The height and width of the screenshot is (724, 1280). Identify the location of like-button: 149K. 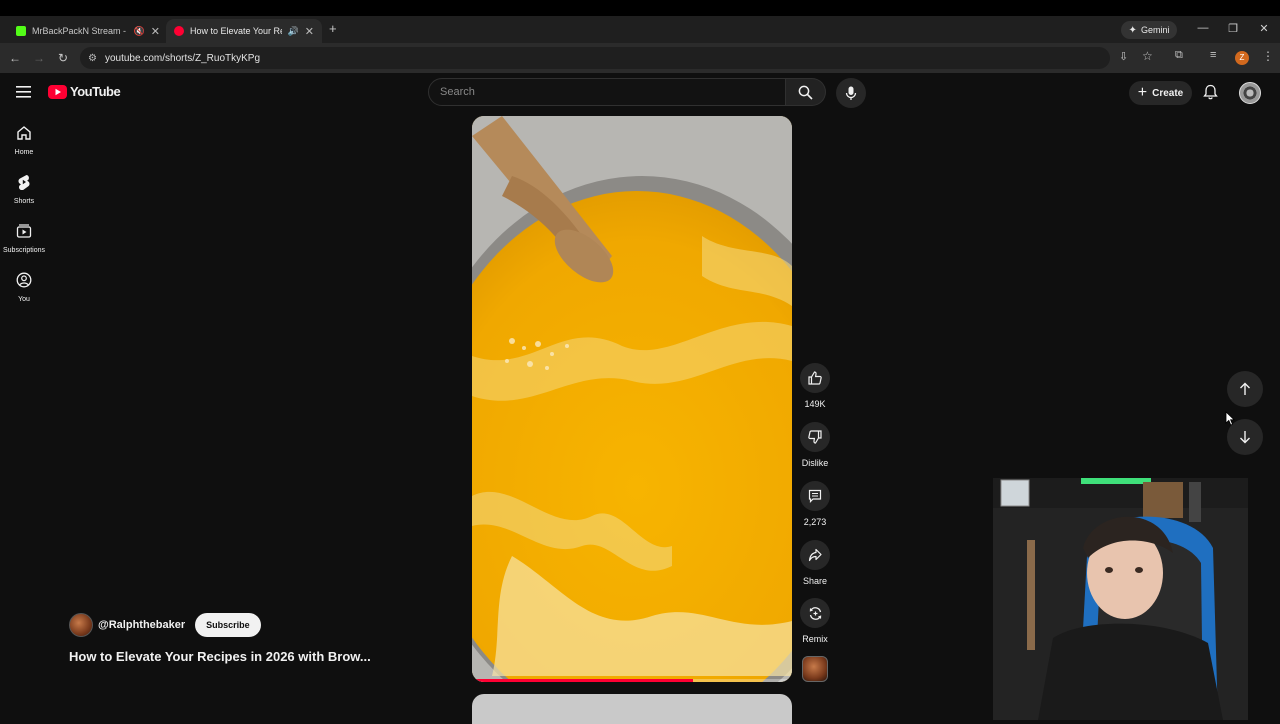
(815, 386).